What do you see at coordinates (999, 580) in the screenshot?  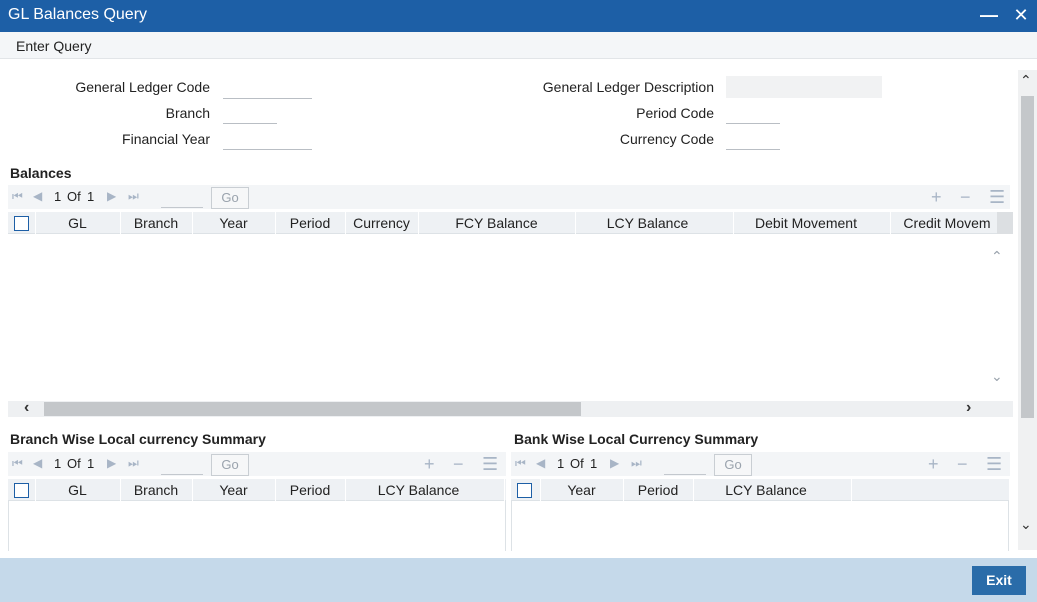 I see `exit-button: Exit` at bounding box center [999, 580].